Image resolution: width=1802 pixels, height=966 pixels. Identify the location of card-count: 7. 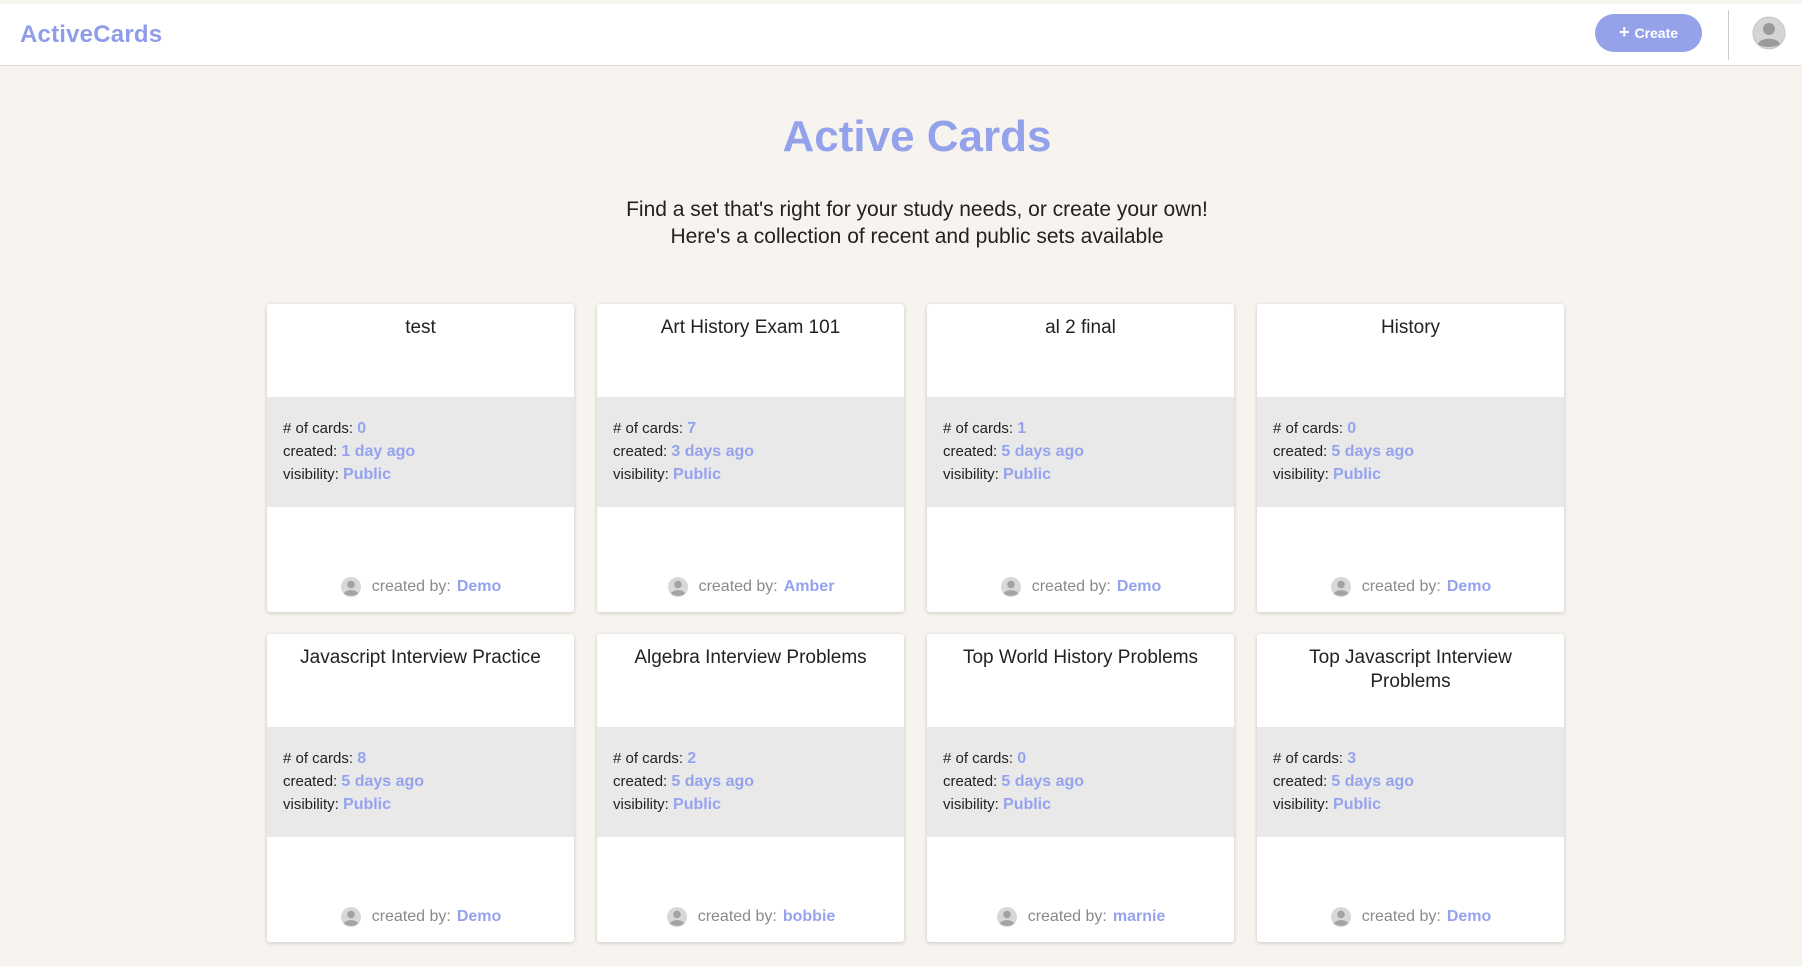
(692, 428).